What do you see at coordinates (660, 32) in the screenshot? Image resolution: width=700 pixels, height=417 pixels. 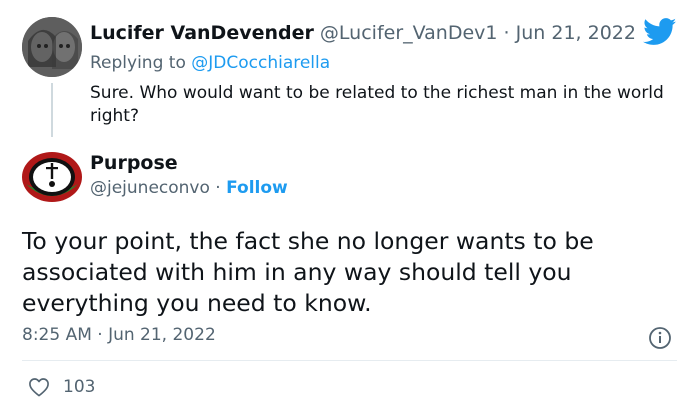 I see `twitter-bird-icon` at bounding box center [660, 32].